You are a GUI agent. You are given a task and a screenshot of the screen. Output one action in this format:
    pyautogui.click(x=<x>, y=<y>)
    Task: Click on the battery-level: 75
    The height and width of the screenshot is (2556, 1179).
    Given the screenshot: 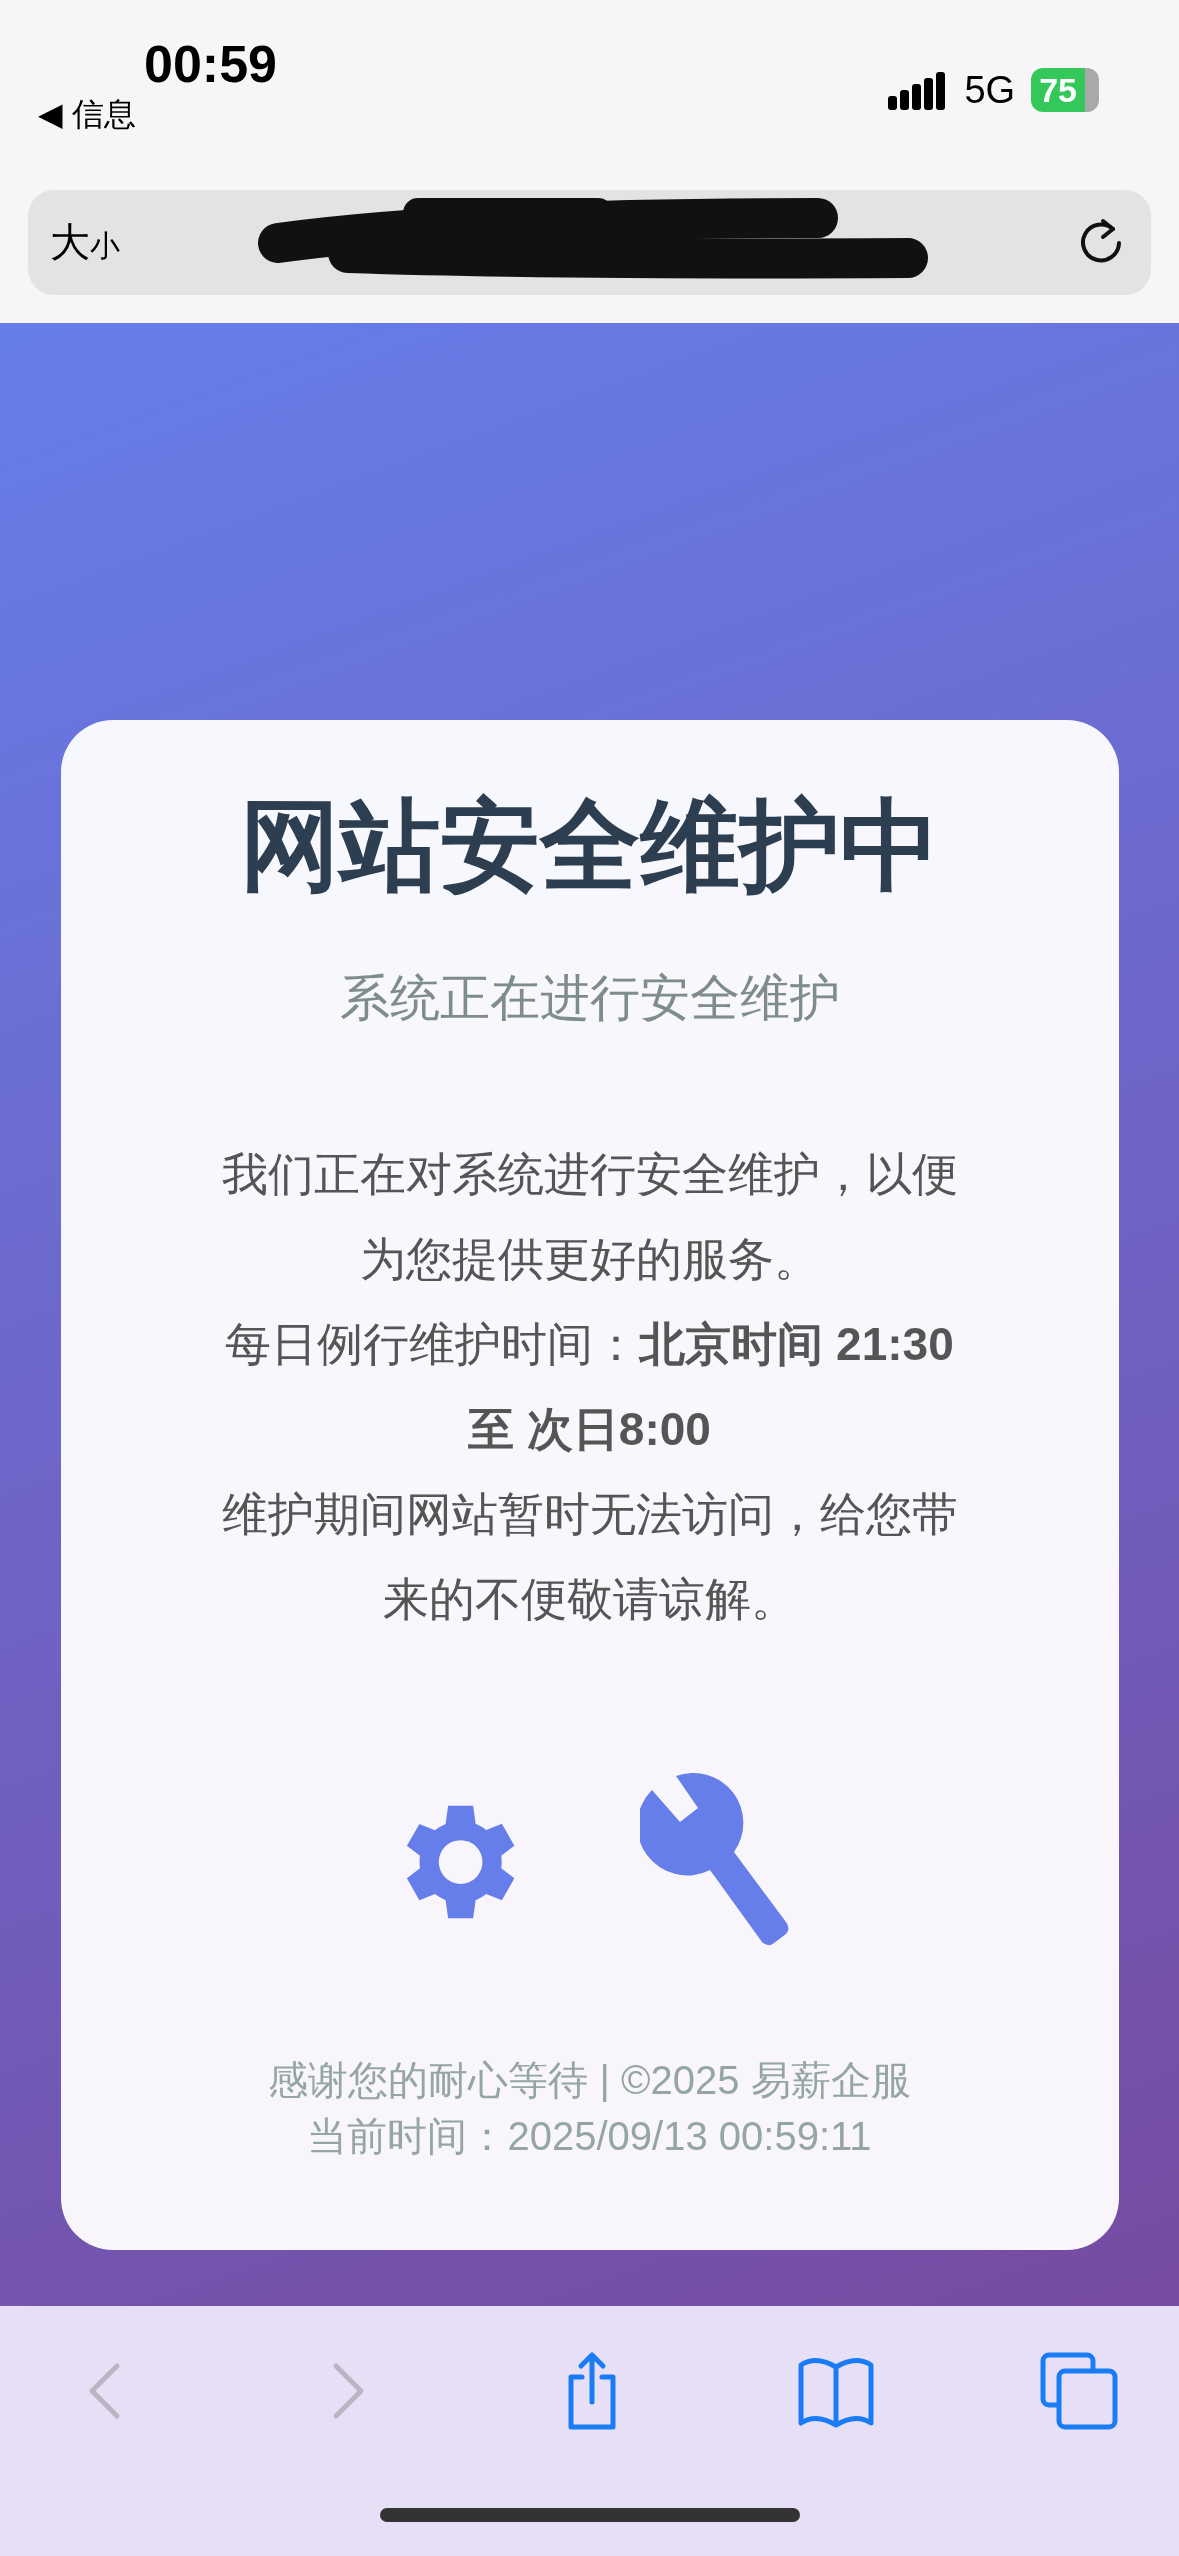 What is the action you would take?
    pyautogui.click(x=1065, y=90)
    